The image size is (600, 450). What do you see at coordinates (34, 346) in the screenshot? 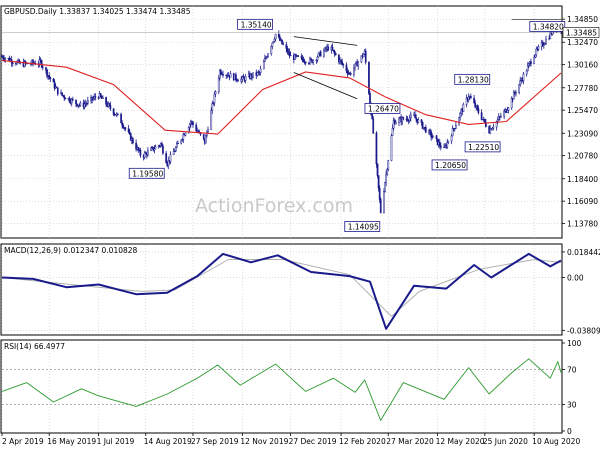
I see `rsi-header: RSI(14) 66.4977` at bounding box center [34, 346].